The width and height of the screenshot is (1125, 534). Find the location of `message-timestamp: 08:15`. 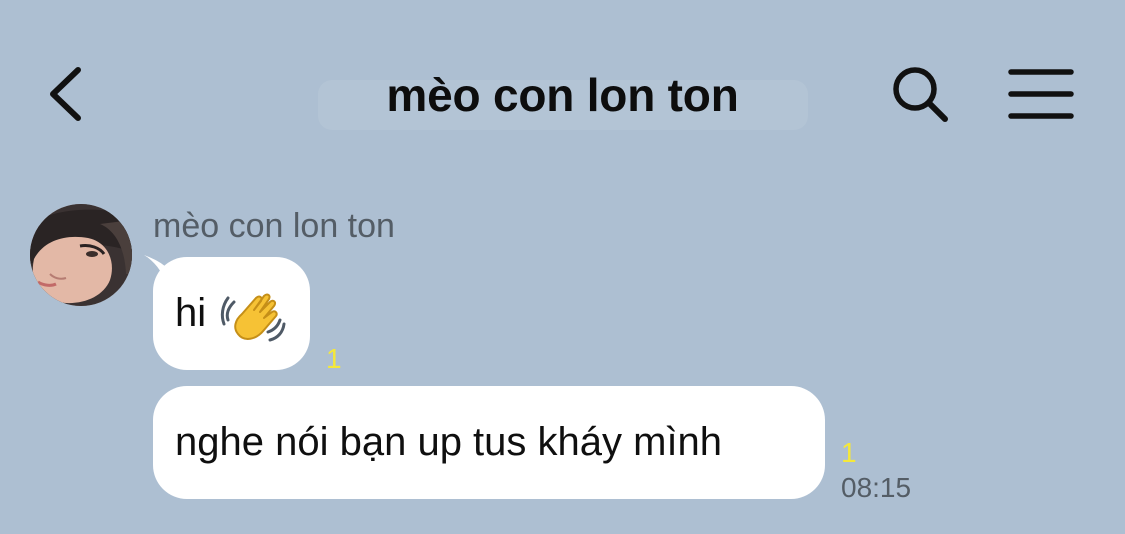

message-timestamp: 08:15 is located at coordinates (876, 487).